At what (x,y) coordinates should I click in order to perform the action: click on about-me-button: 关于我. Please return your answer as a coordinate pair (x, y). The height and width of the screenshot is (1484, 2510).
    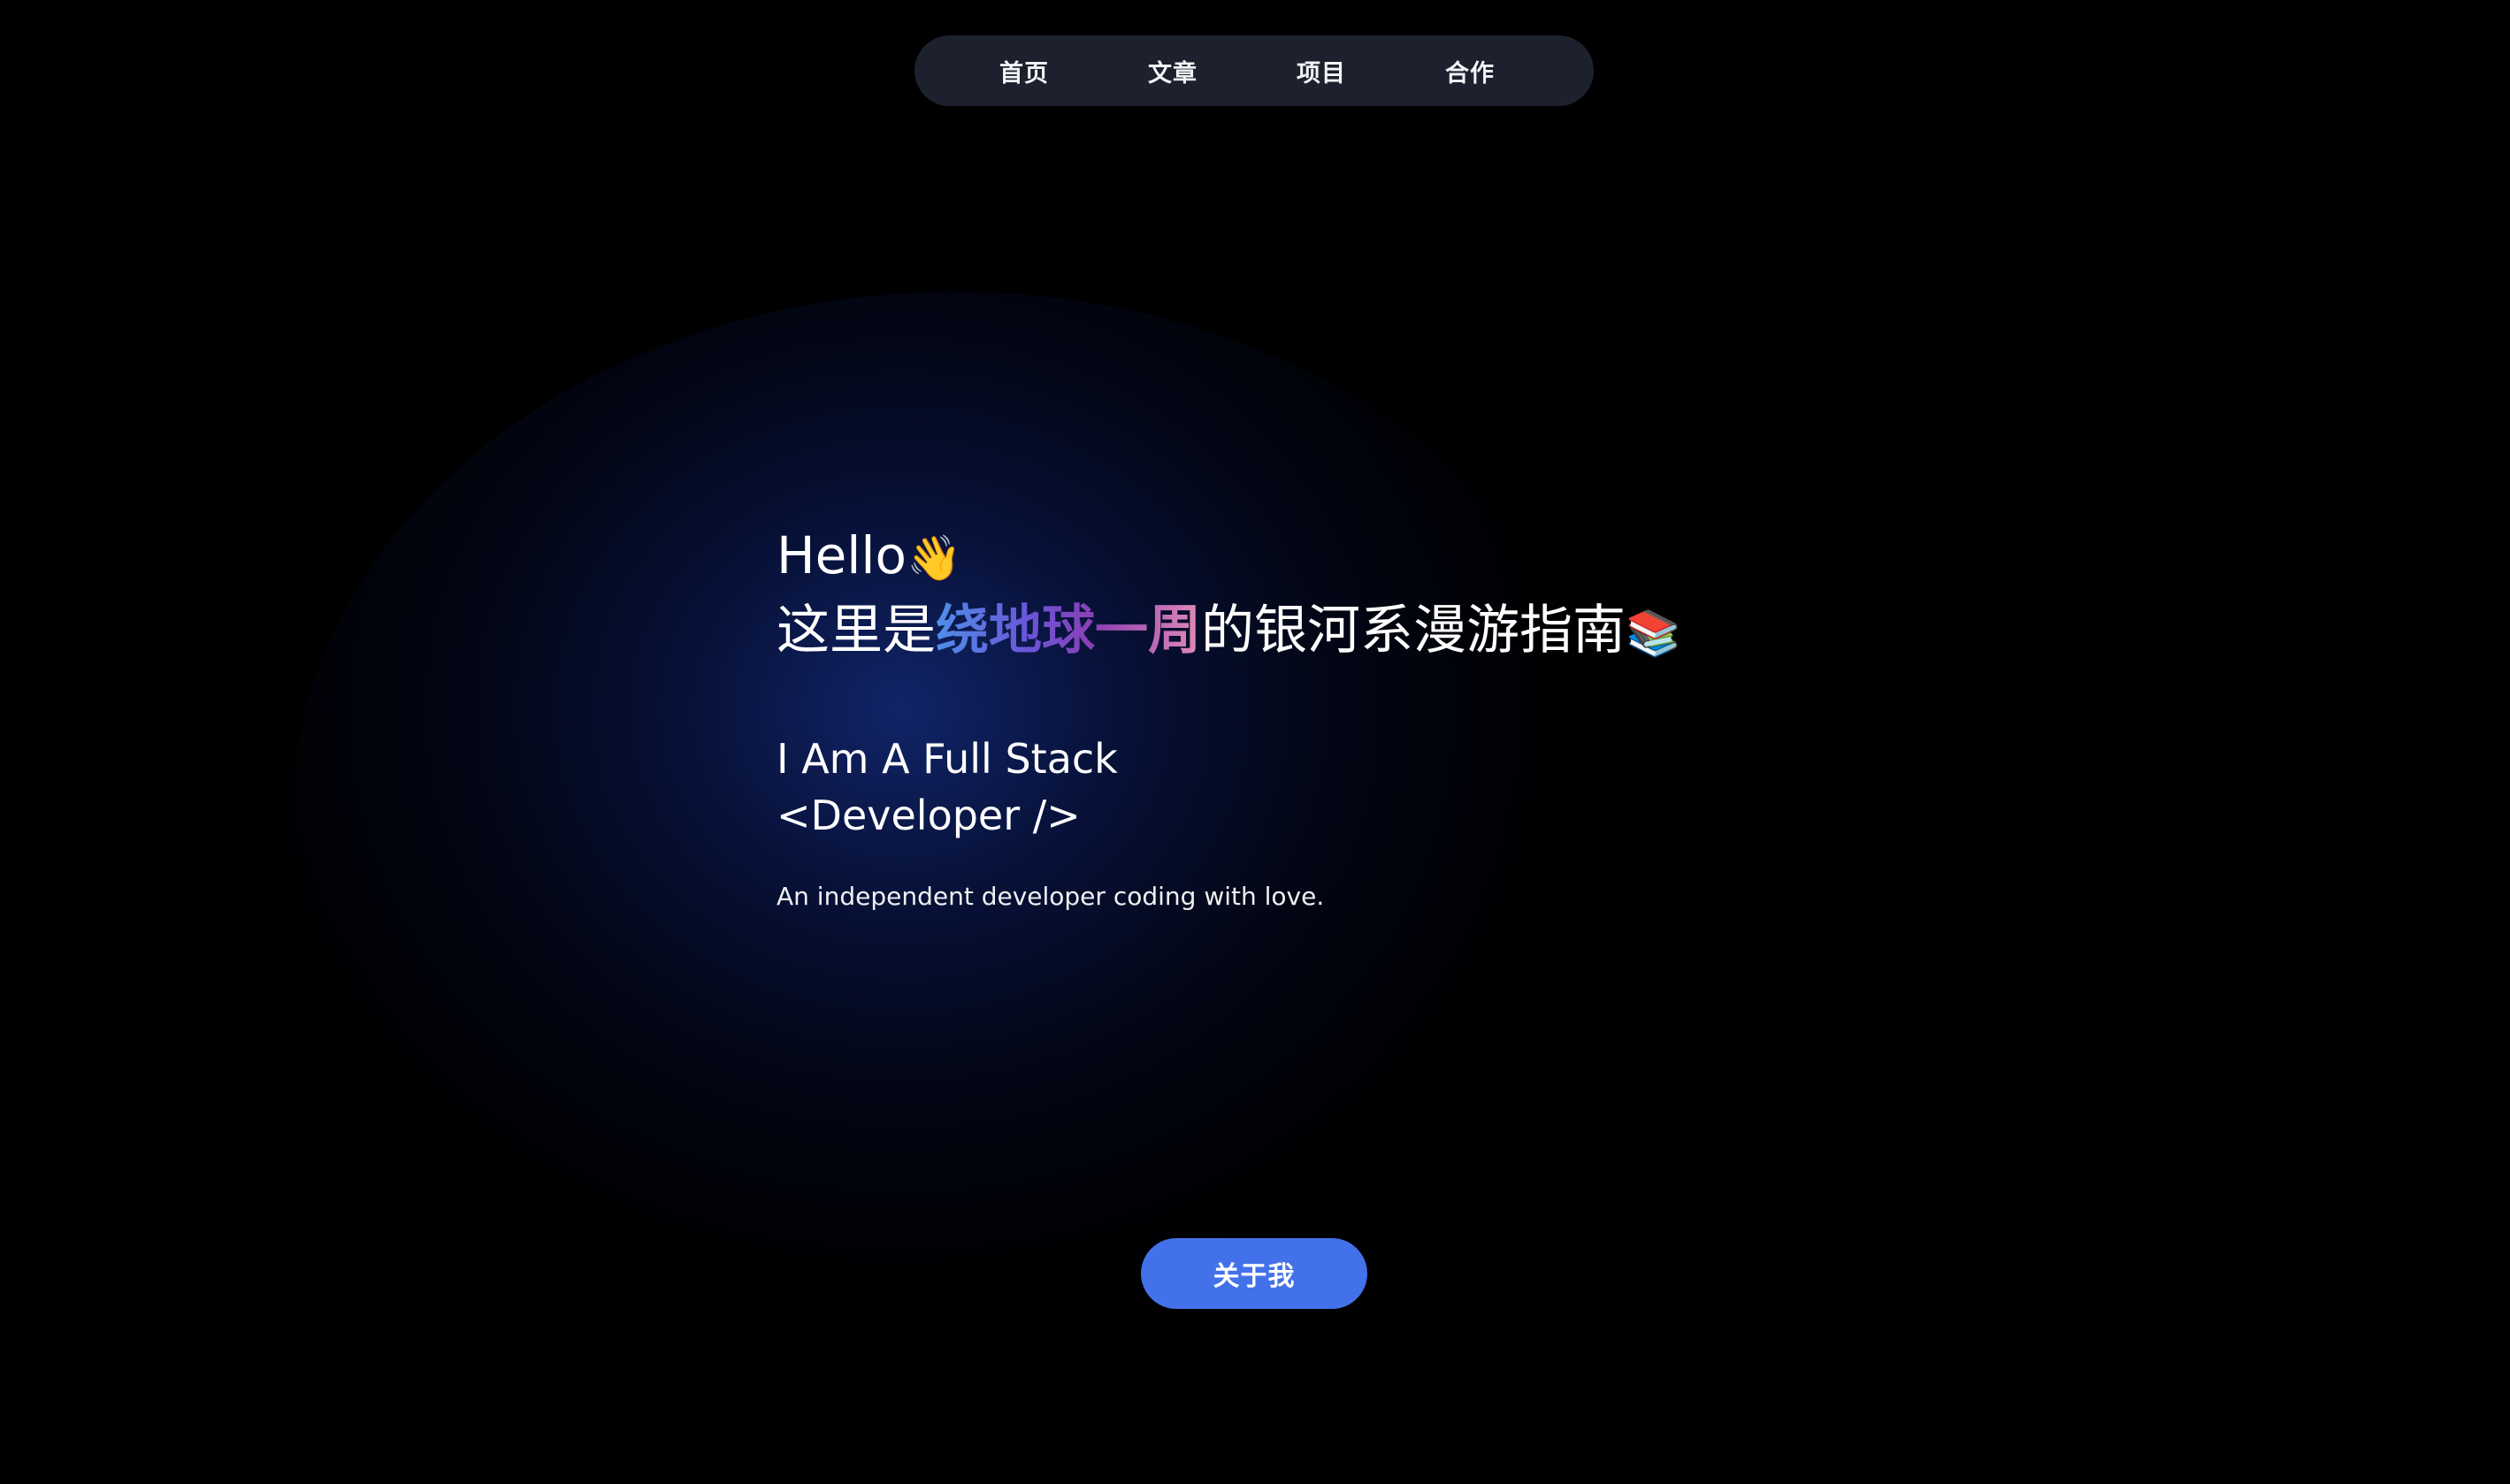
    Looking at the image, I should click on (1254, 1273).